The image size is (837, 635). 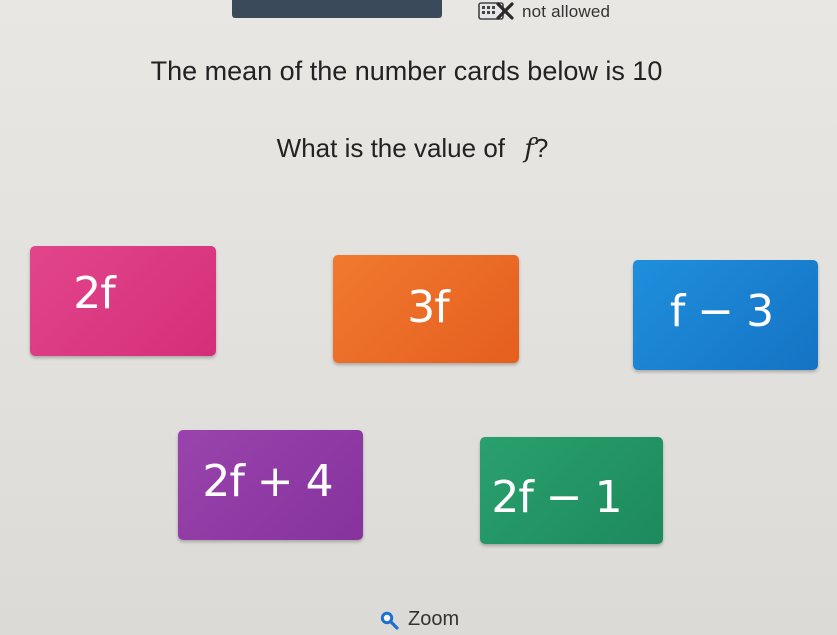 I want to click on number-card-f-minus-3: f − 3, so click(x=725, y=315).